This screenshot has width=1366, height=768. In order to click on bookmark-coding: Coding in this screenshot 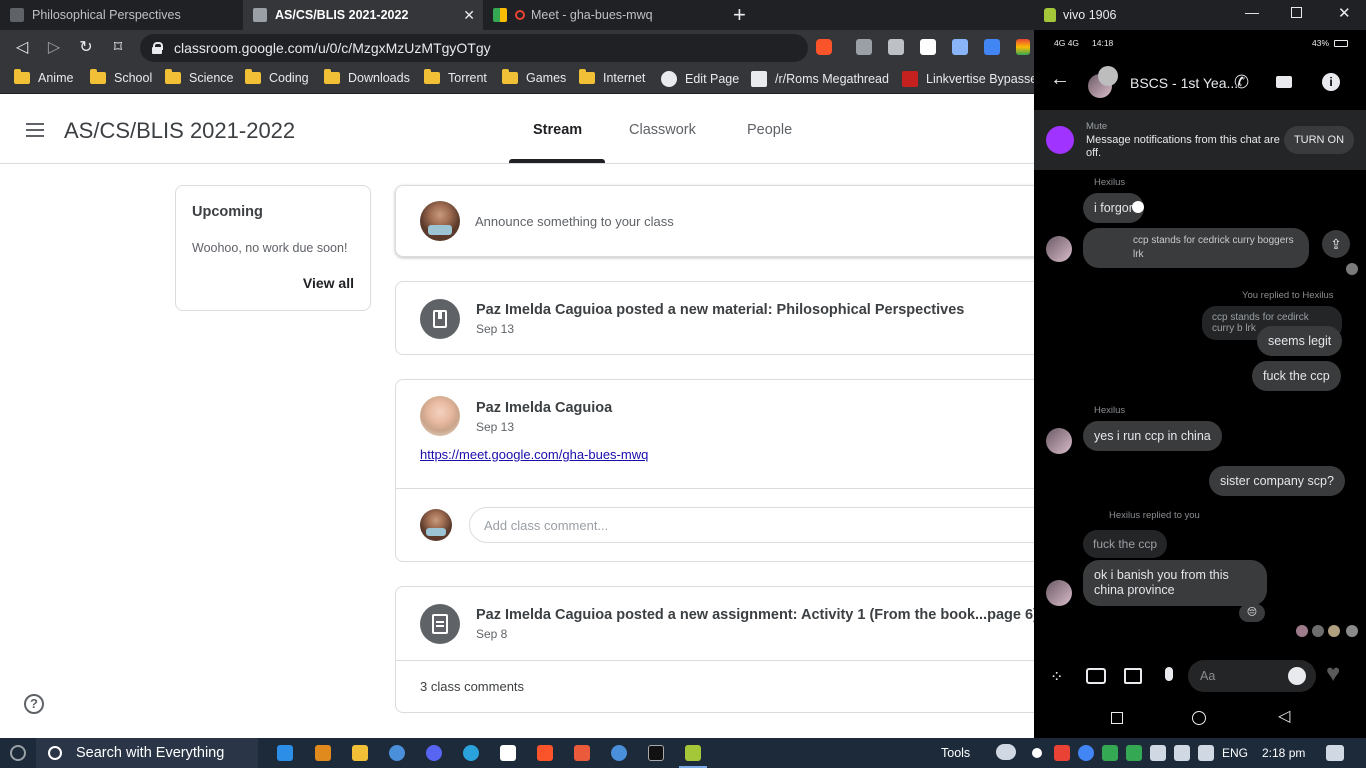, I will do `click(277, 77)`.